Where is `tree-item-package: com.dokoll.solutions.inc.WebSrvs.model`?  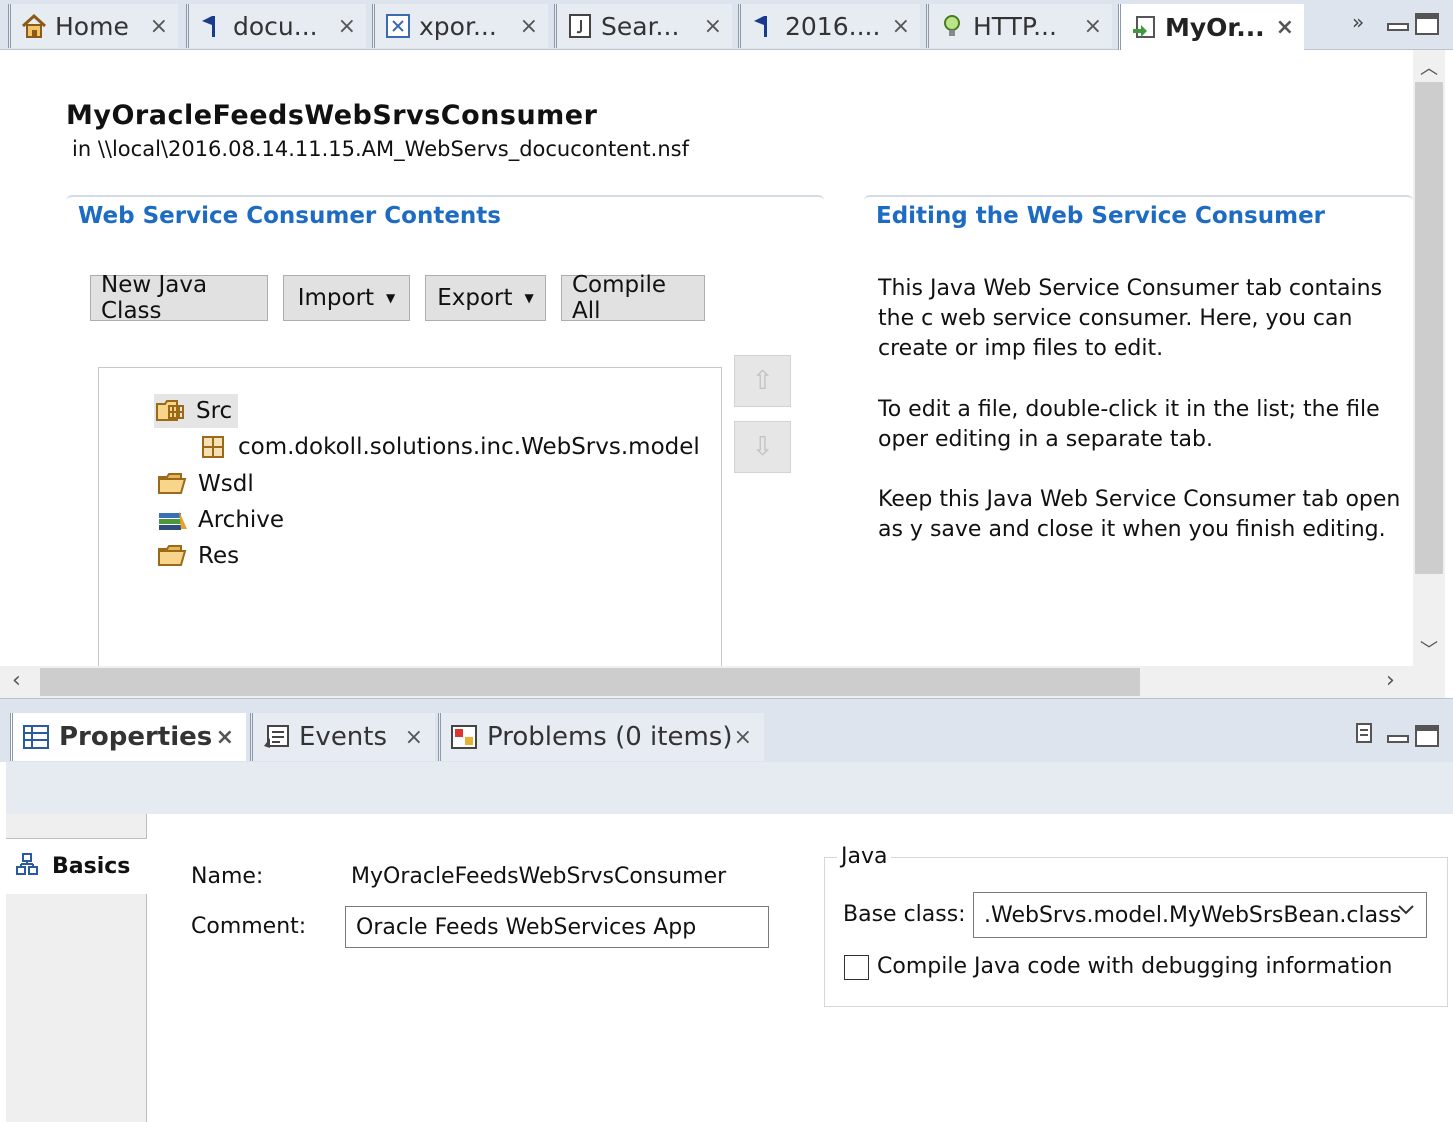 tree-item-package: com.dokoll.solutions.inc.WebSrvs.model is located at coordinates (448, 447).